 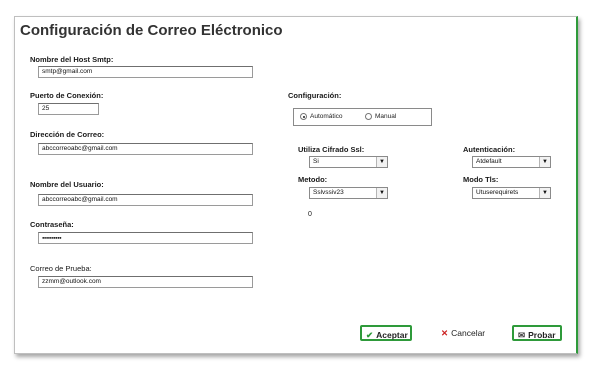 I want to click on password-input: ●●●●●●●●●●, so click(x=145, y=238).